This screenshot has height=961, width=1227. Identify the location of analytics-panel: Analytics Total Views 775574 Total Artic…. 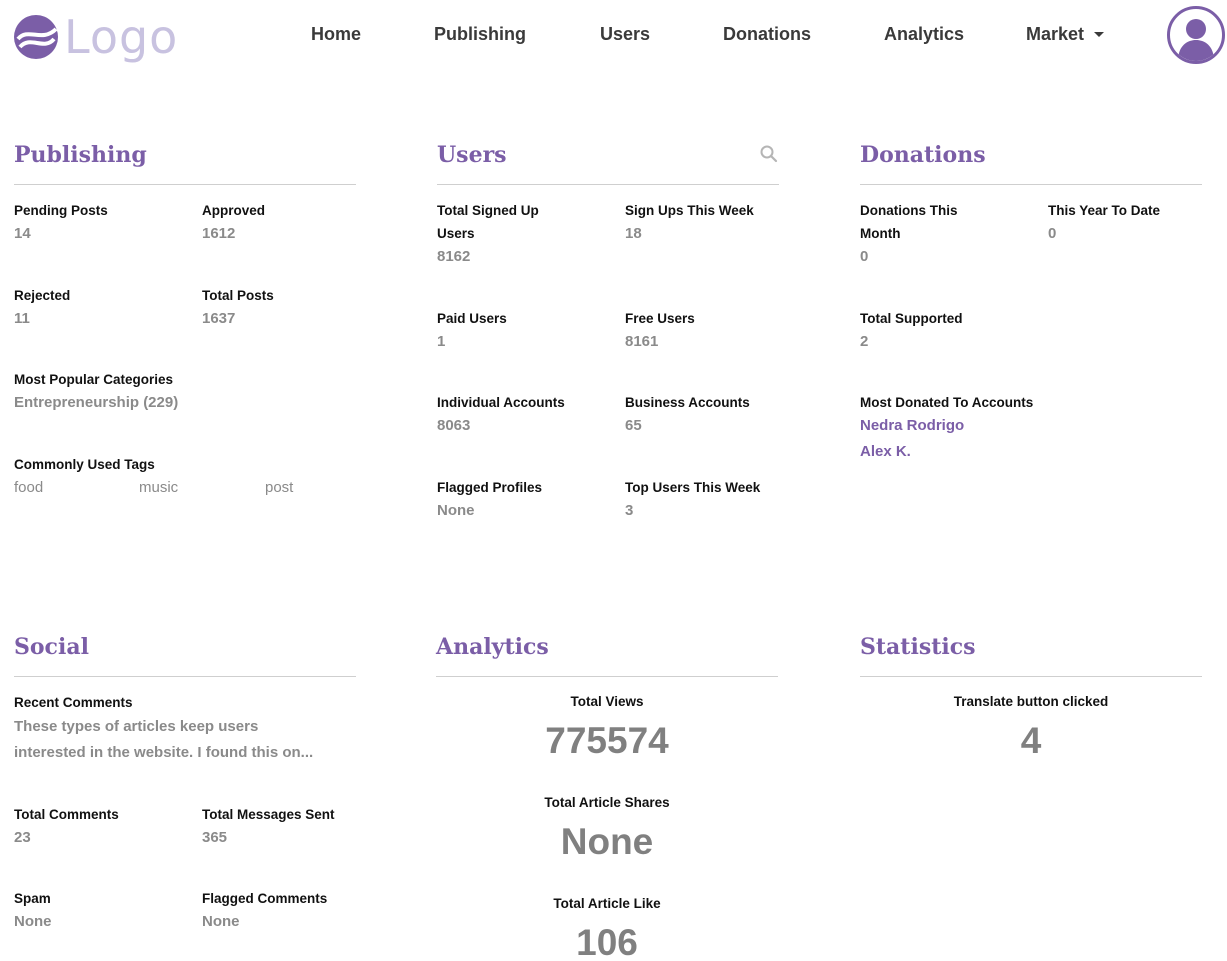
(607, 796).